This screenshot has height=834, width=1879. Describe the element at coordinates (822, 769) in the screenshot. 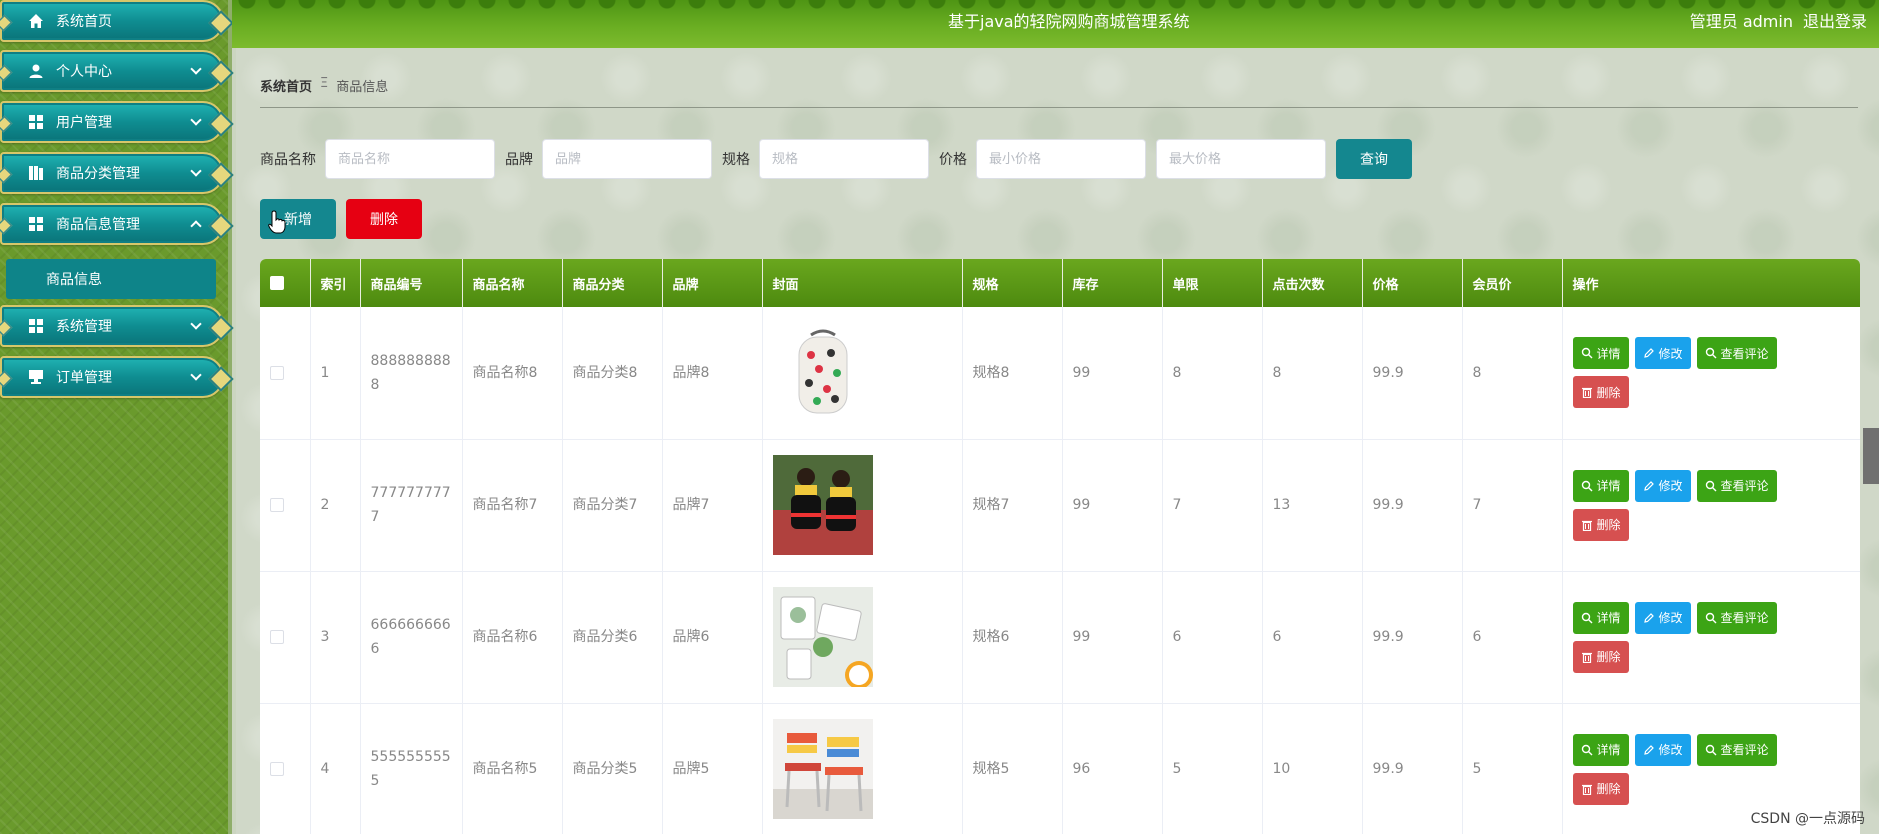

I see `cover-image-chairs` at that location.